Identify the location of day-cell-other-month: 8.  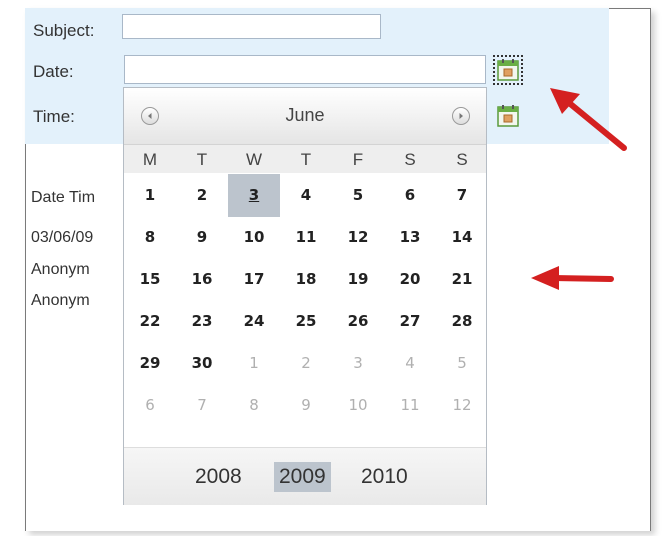
(254, 405).